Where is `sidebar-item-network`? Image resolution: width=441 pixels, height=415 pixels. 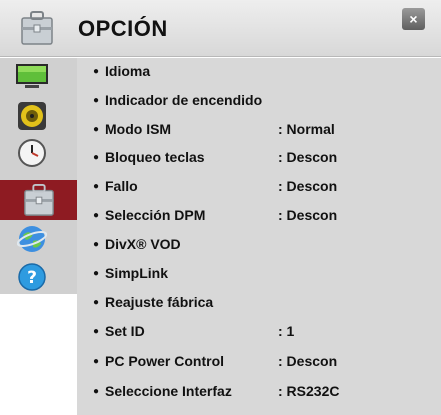
sidebar-item-network is located at coordinates (32, 239).